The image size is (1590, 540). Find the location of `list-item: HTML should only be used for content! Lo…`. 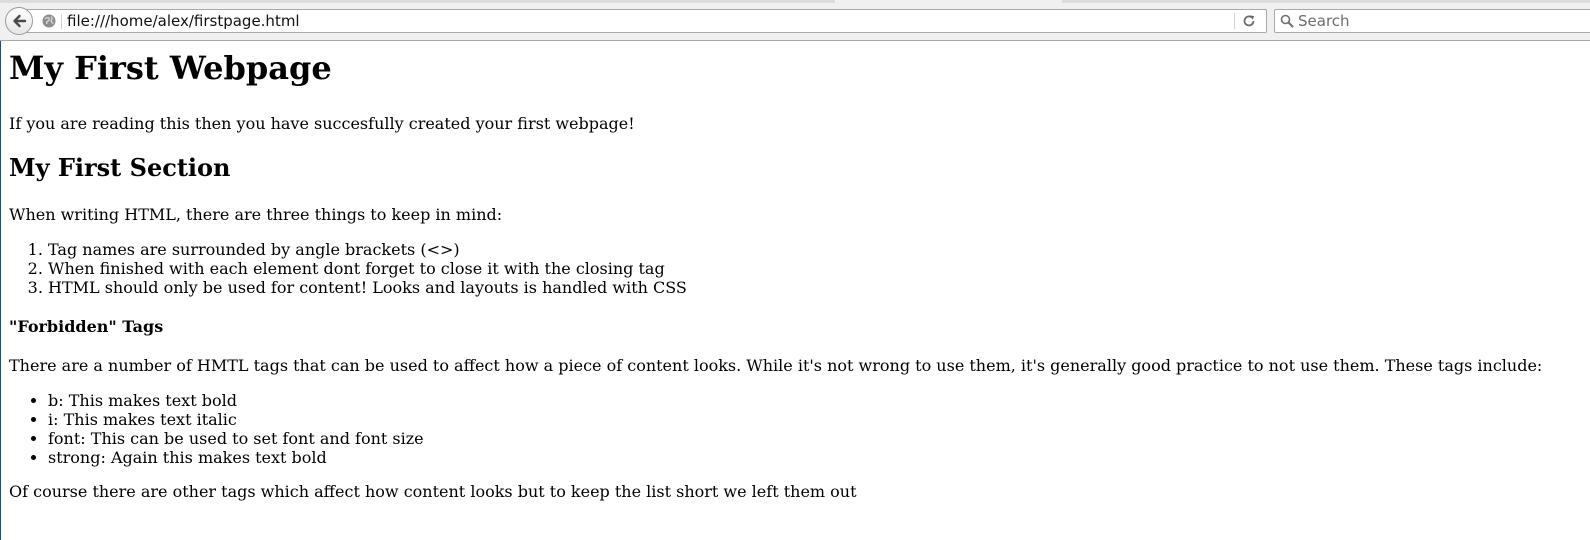

list-item: HTML should only be used for content! Lo… is located at coordinates (813, 287).